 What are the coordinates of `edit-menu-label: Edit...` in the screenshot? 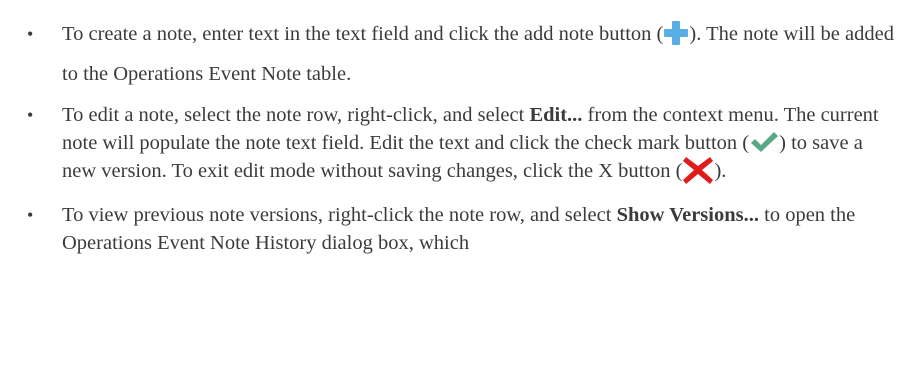 It's located at (556, 115).